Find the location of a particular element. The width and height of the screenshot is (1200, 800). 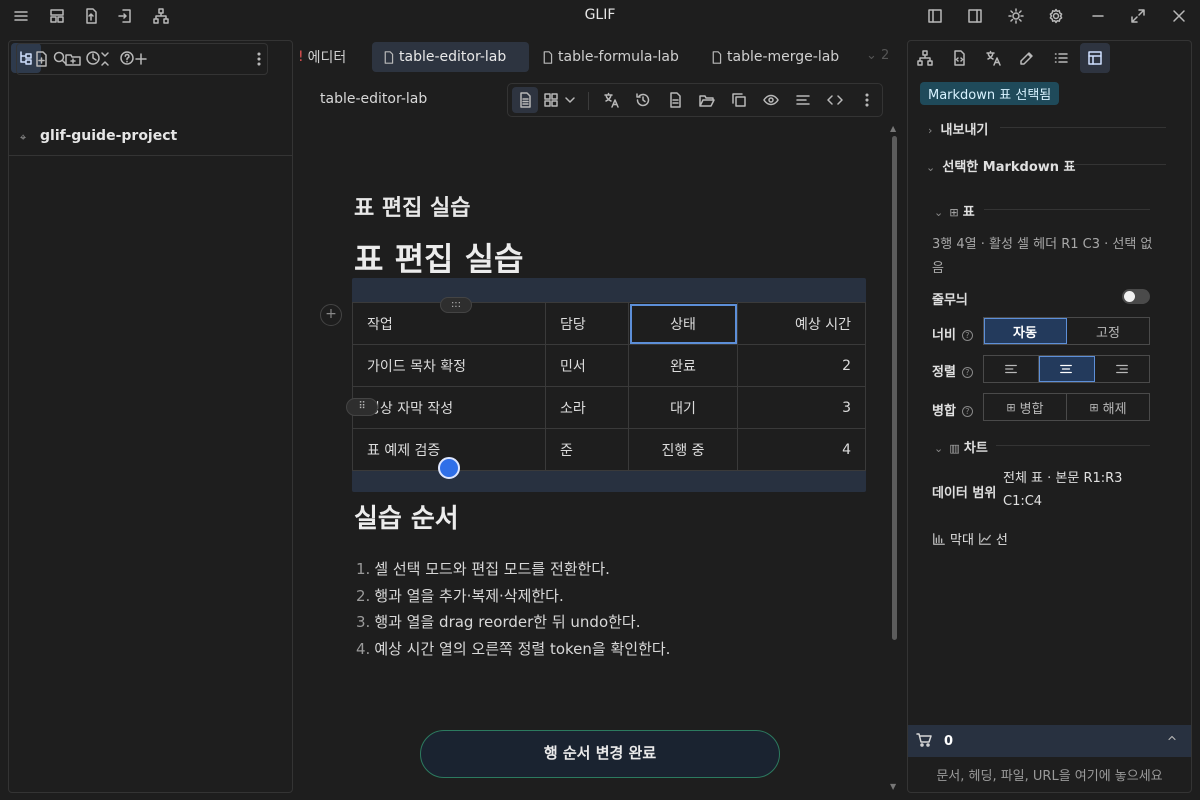

code-icon is located at coordinates (835, 100).